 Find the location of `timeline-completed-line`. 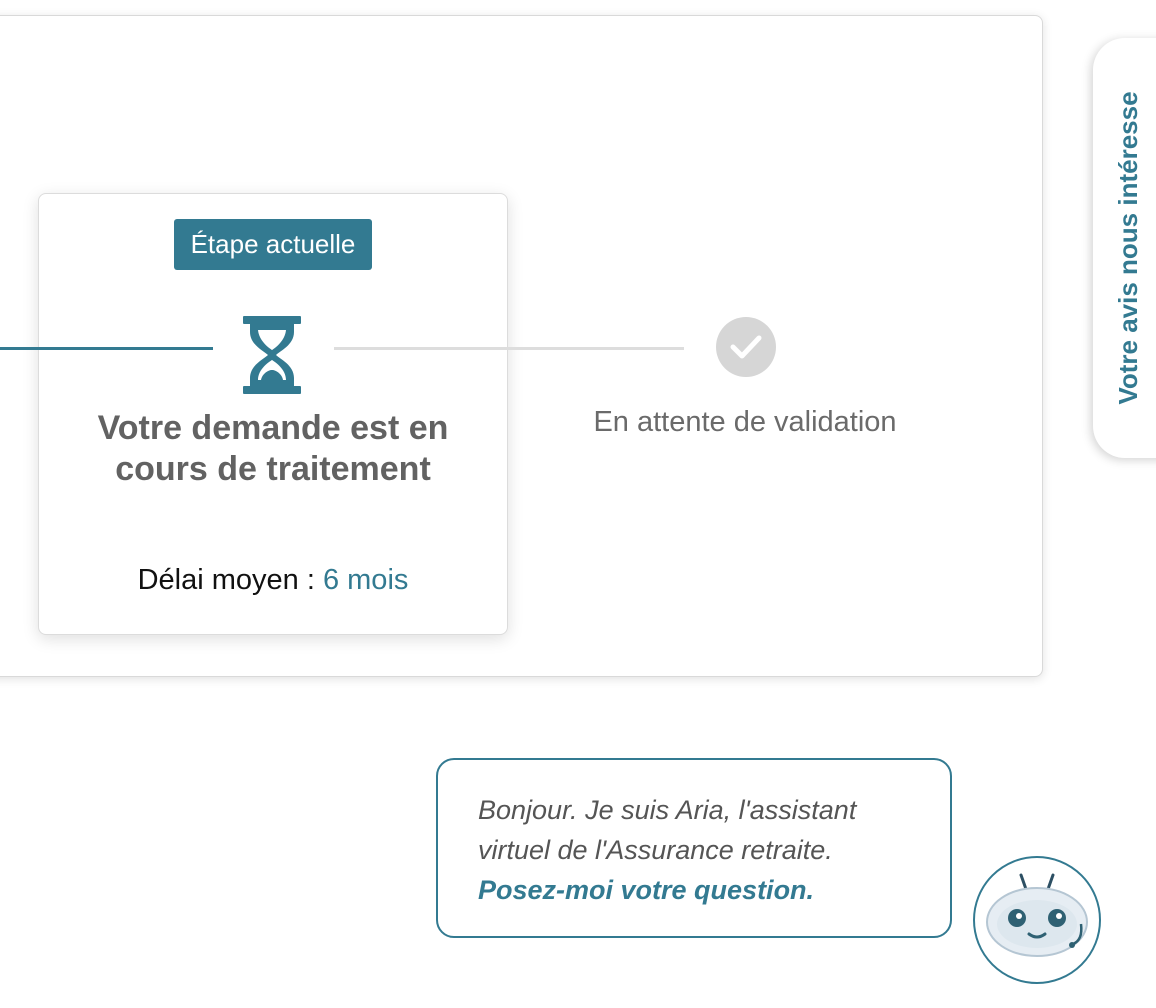

timeline-completed-line is located at coordinates (106, 348).